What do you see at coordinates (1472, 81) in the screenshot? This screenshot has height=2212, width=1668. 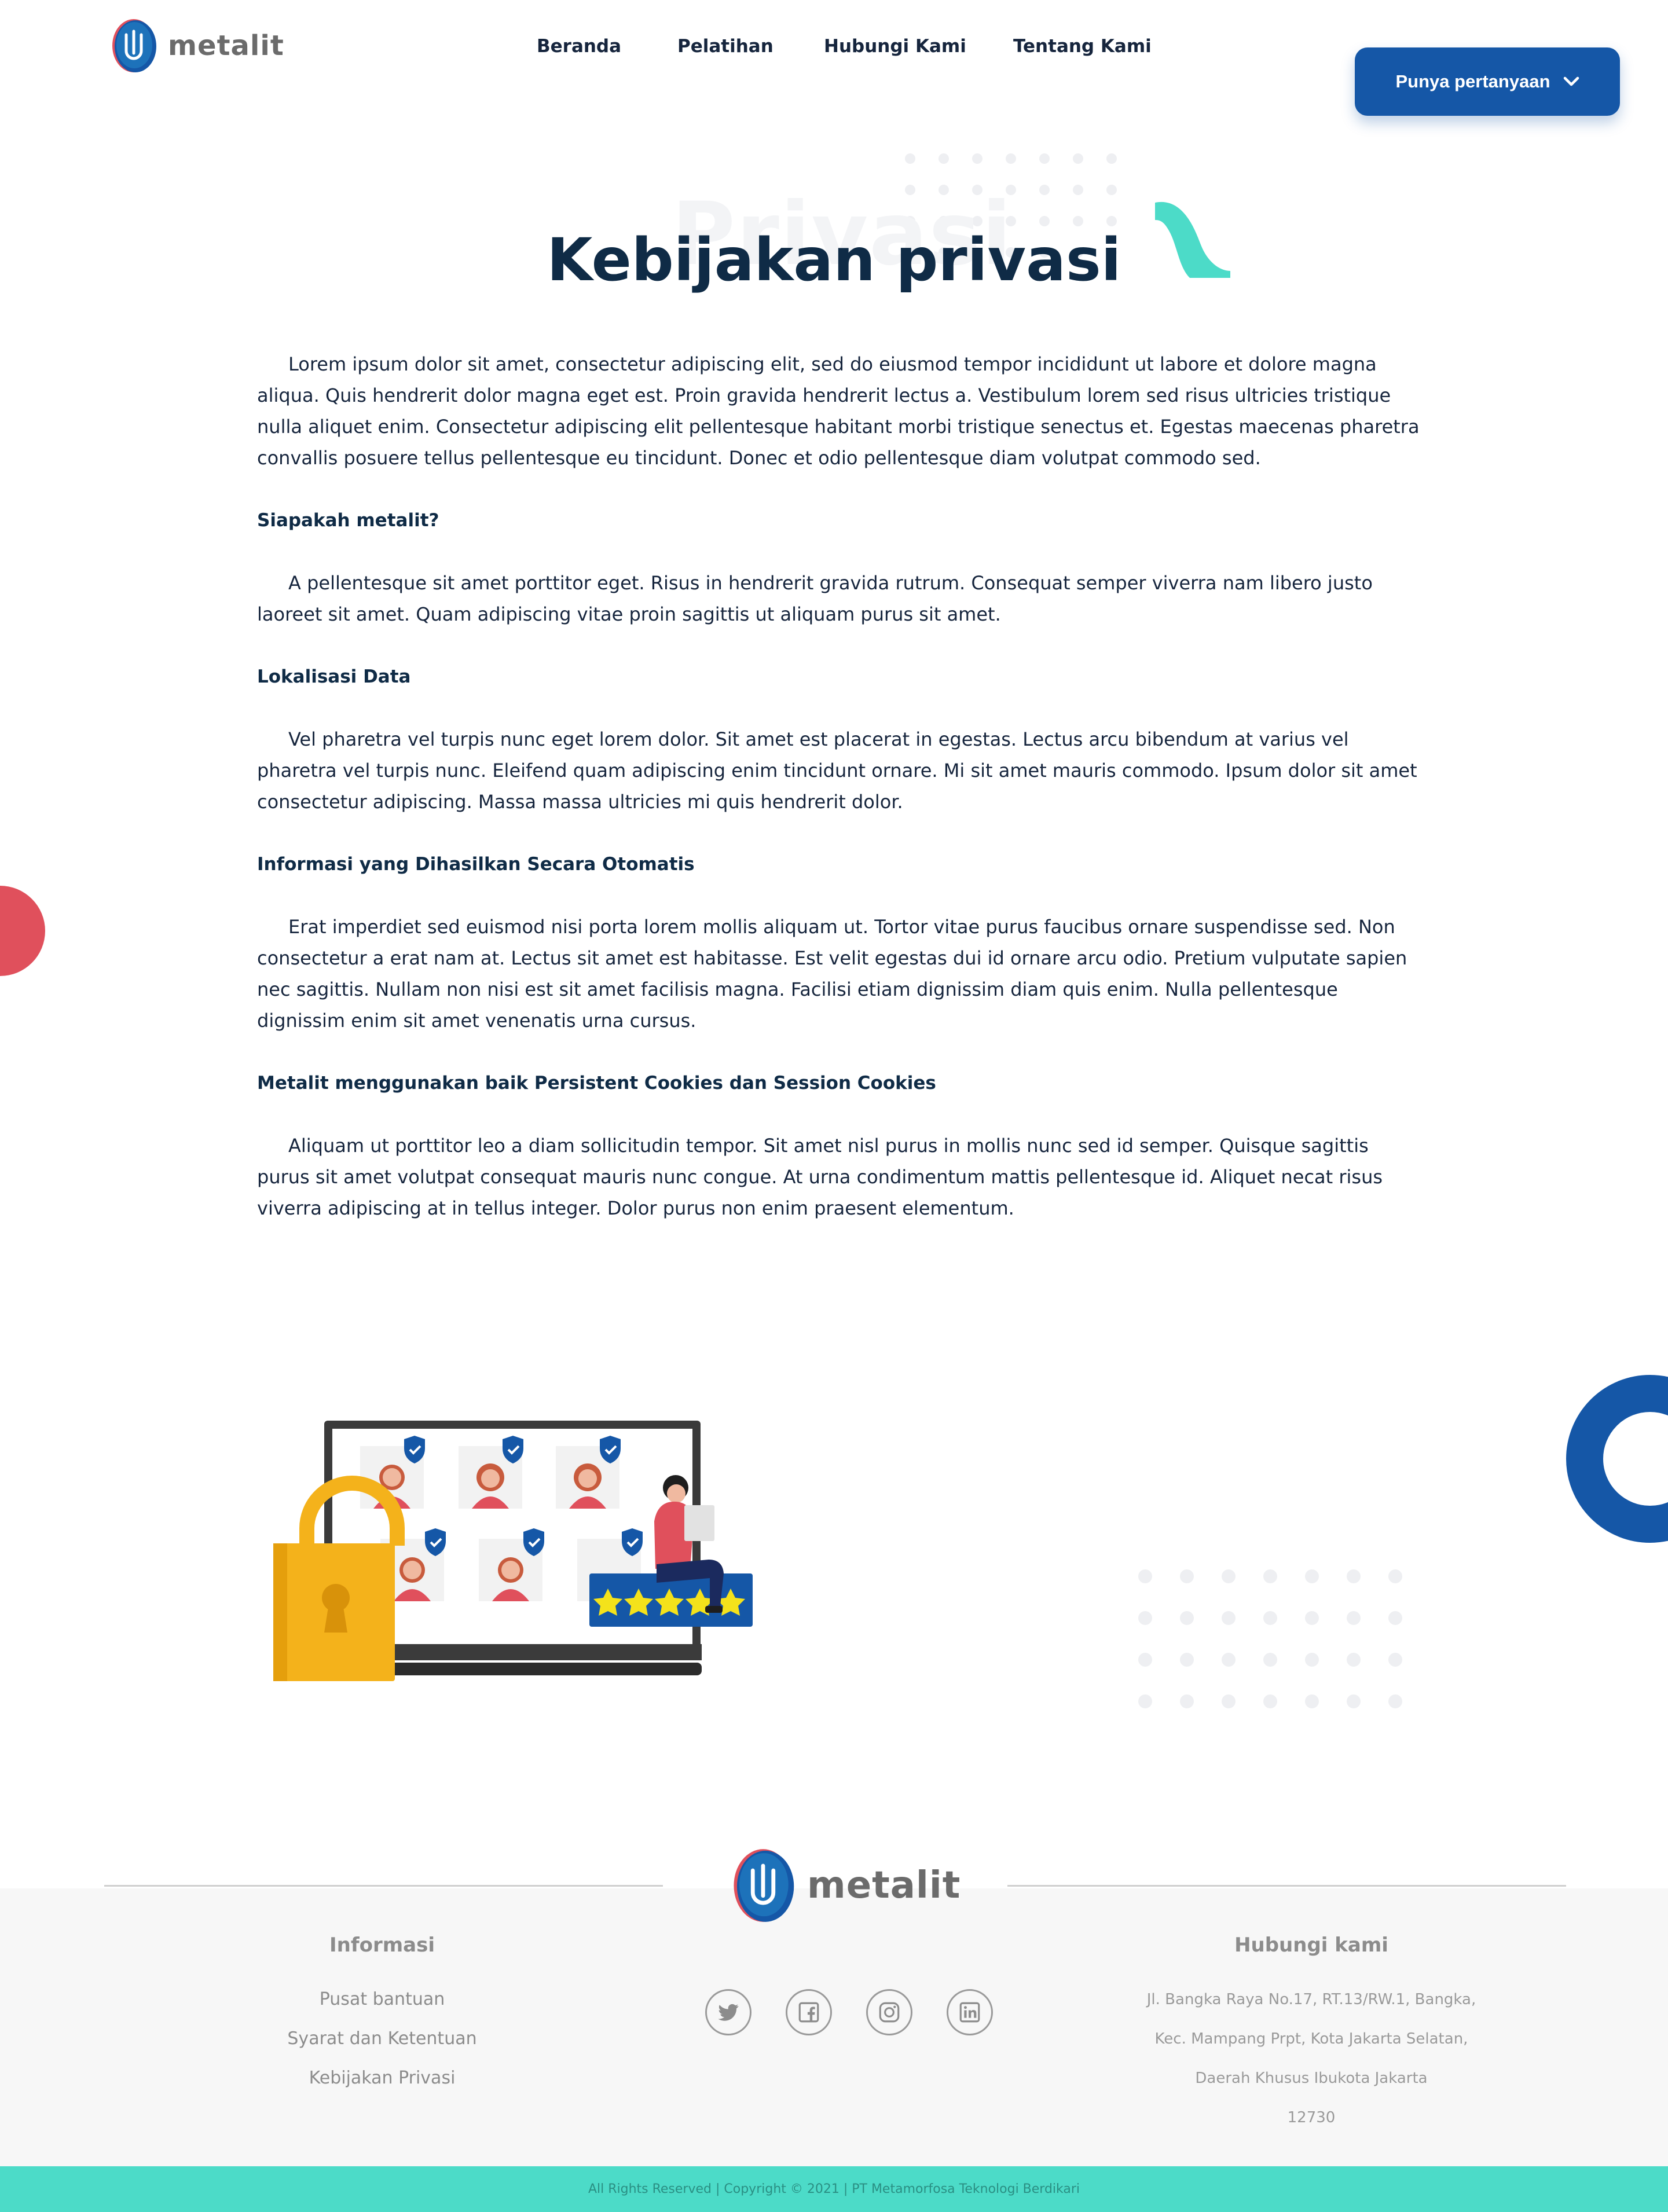 I see `question-button-label: Punya pertanyaan` at bounding box center [1472, 81].